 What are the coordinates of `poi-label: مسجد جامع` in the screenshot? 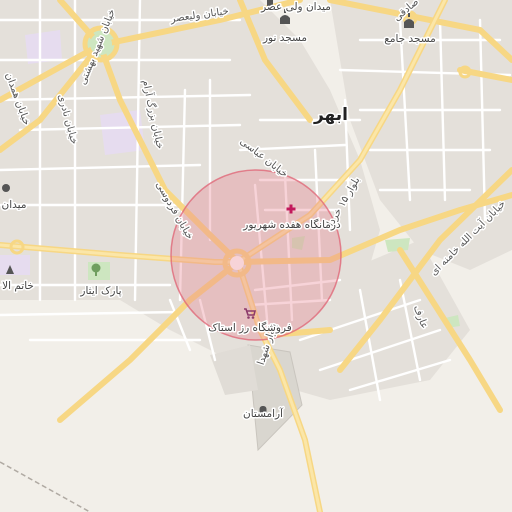 It's located at (410, 39).